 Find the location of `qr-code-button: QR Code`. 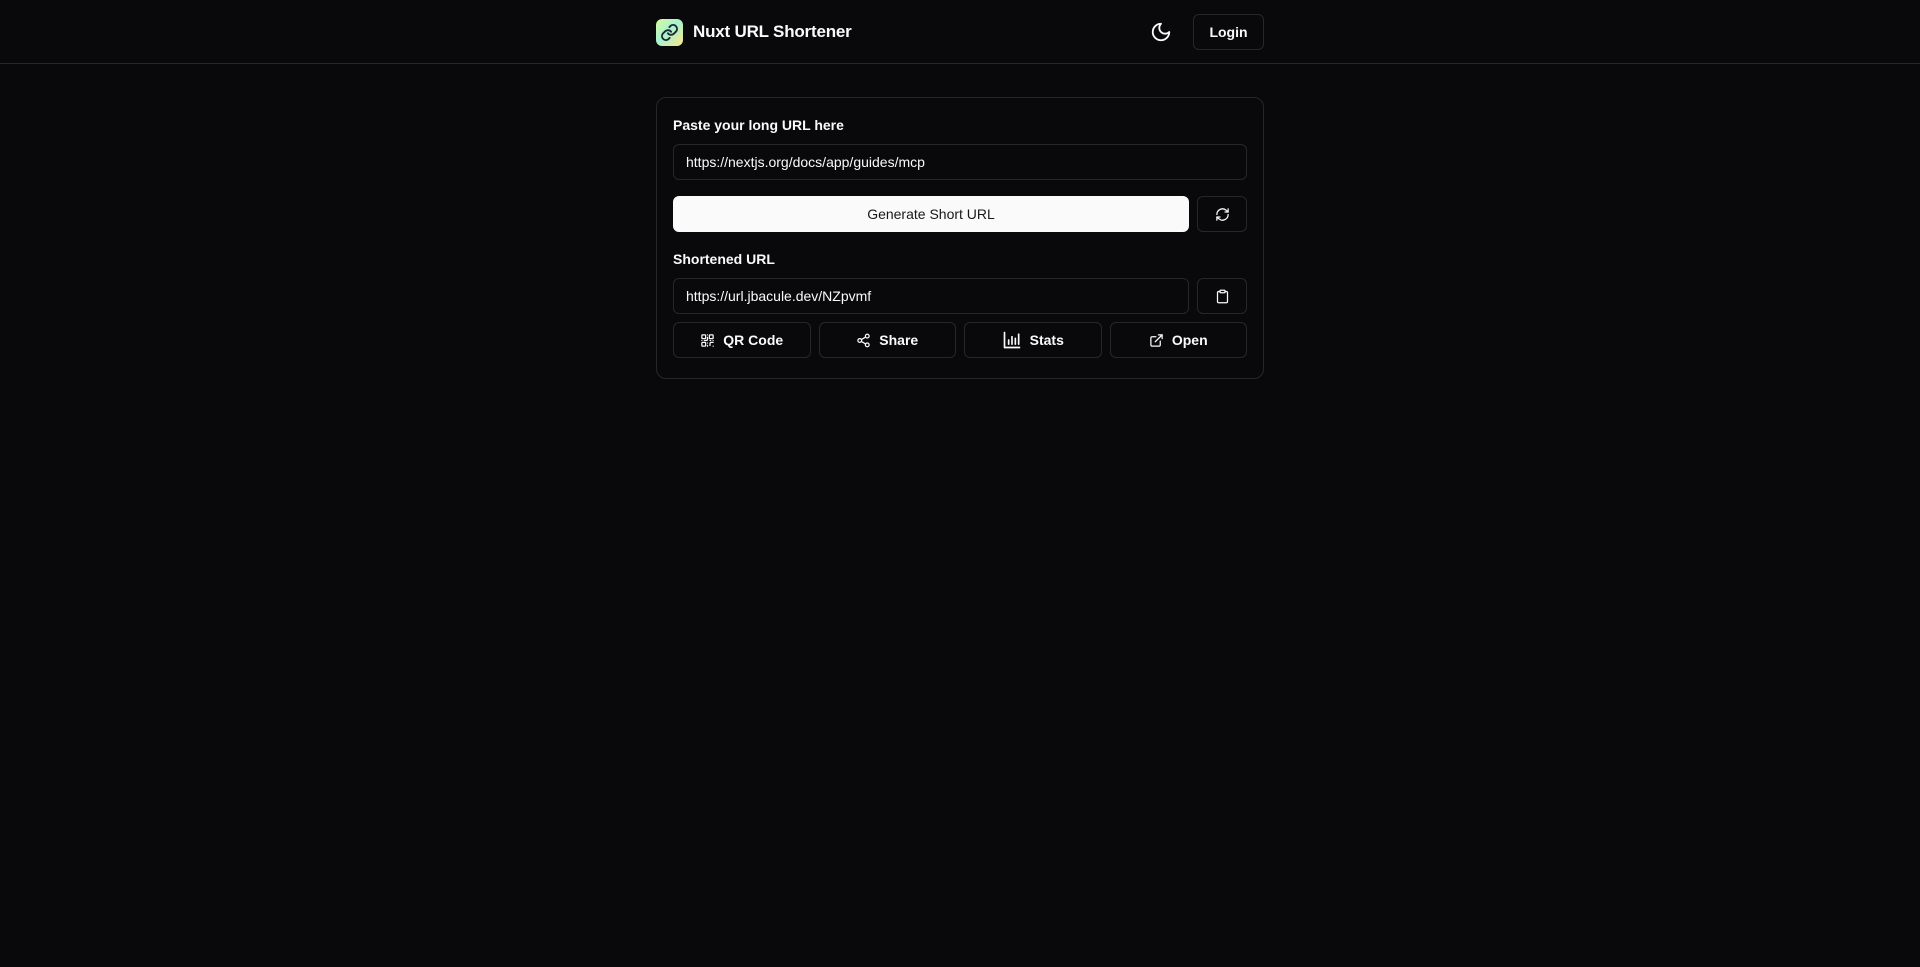

qr-code-button: QR Code is located at coordinates (742, 340).